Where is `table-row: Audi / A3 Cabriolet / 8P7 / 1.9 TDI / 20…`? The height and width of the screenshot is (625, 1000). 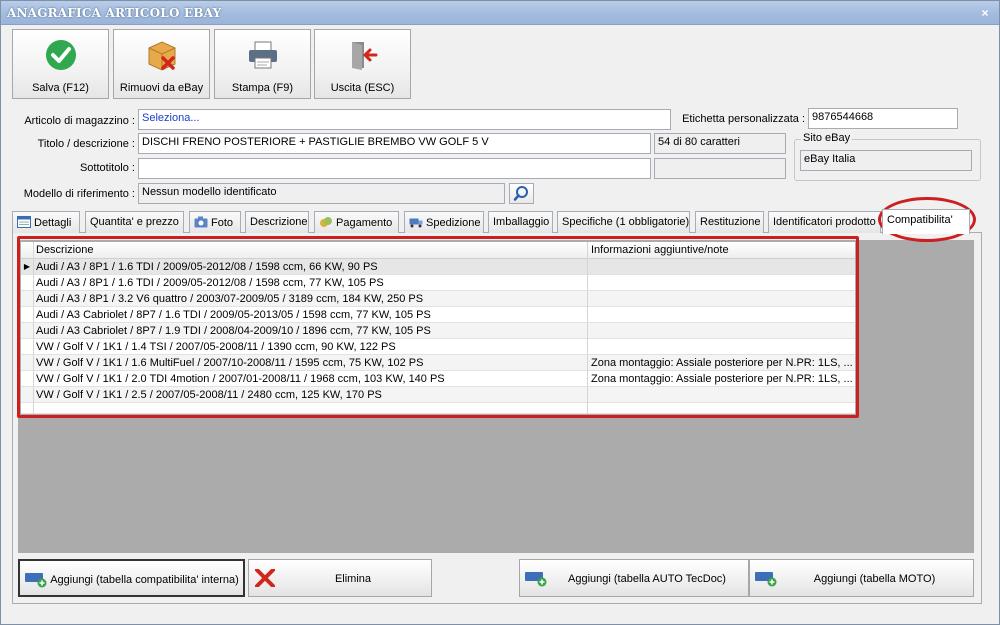 table-row: Audi / A3 Cabriolet / 8P7 / 1.9 TDI / 20… is located at coordinates (438, 331).